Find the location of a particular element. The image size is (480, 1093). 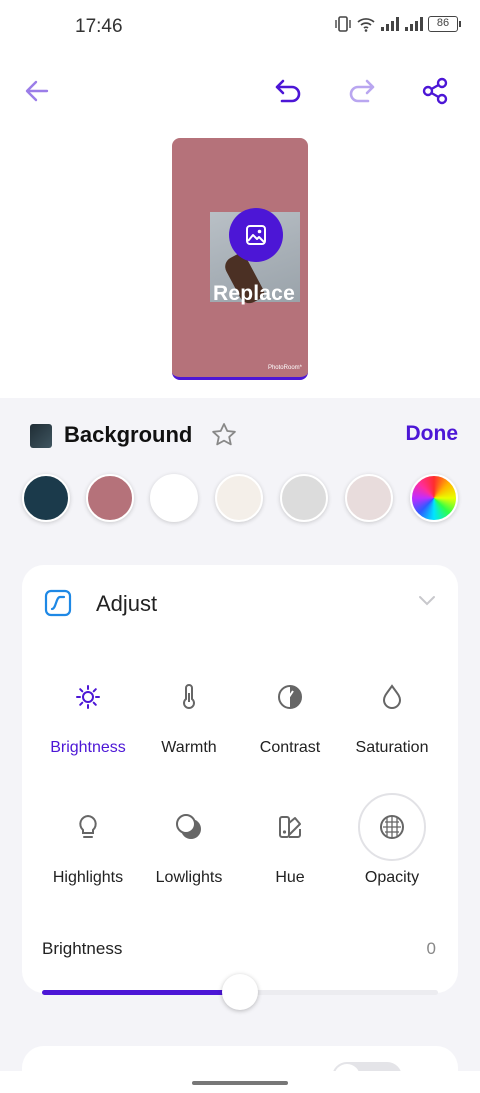

tool-lowlights: Lowlights is located at coordinates (189, 841).